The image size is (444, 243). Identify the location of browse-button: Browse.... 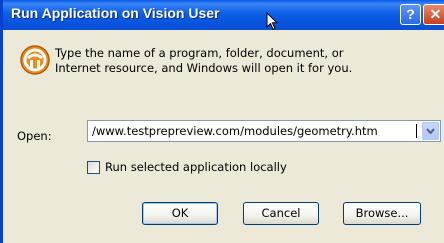
(382, 213).